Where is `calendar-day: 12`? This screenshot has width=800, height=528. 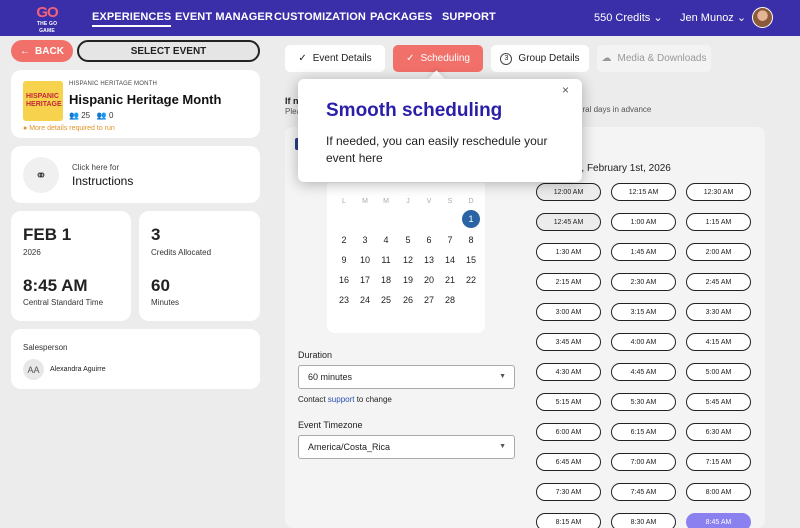
calendar-day: 12 is located at coordinates (408, 260).